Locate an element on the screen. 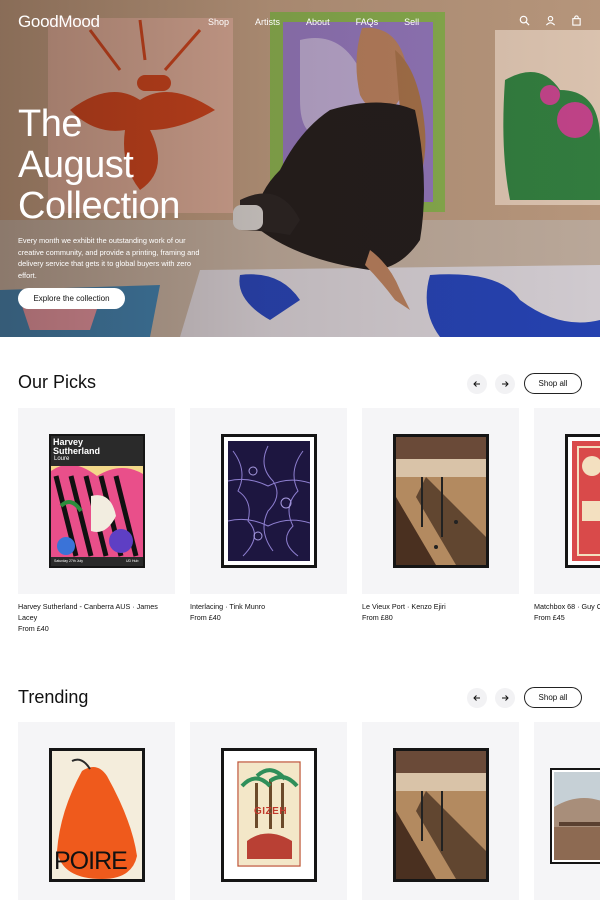 This screenshot has height=900, width=600. trending-title: Trending is located at coordinates (53, 697).